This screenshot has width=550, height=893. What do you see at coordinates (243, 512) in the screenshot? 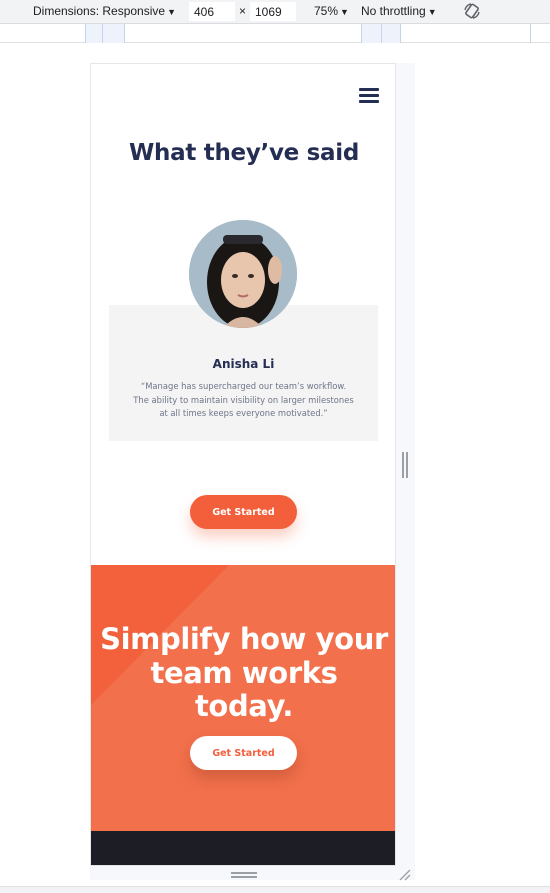
I see `get-started-button: Get Started` at bounding box center [243, 512].